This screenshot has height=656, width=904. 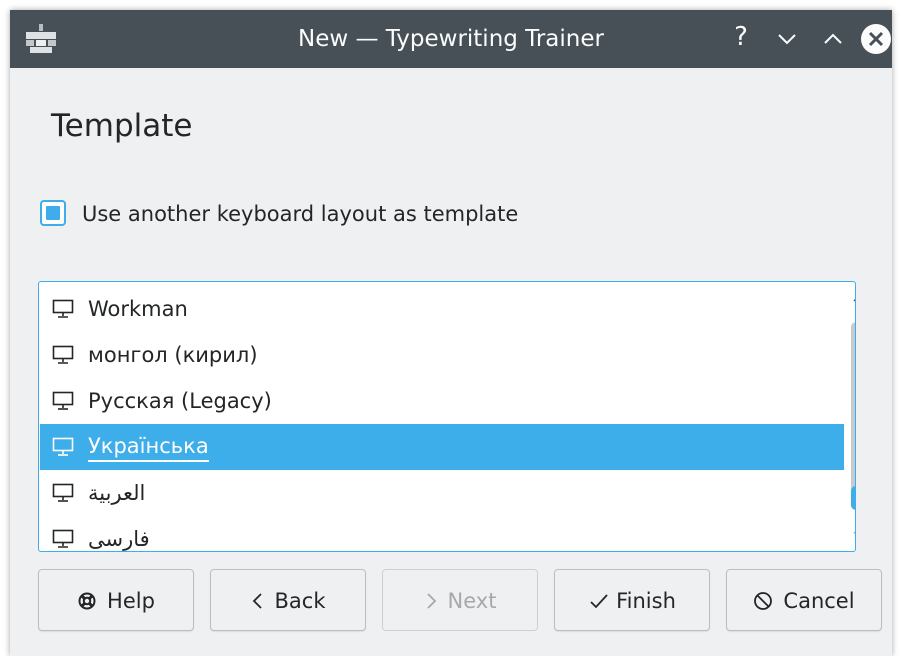 I want to click on scrollbar-thumb, so click(x=853, y=498).